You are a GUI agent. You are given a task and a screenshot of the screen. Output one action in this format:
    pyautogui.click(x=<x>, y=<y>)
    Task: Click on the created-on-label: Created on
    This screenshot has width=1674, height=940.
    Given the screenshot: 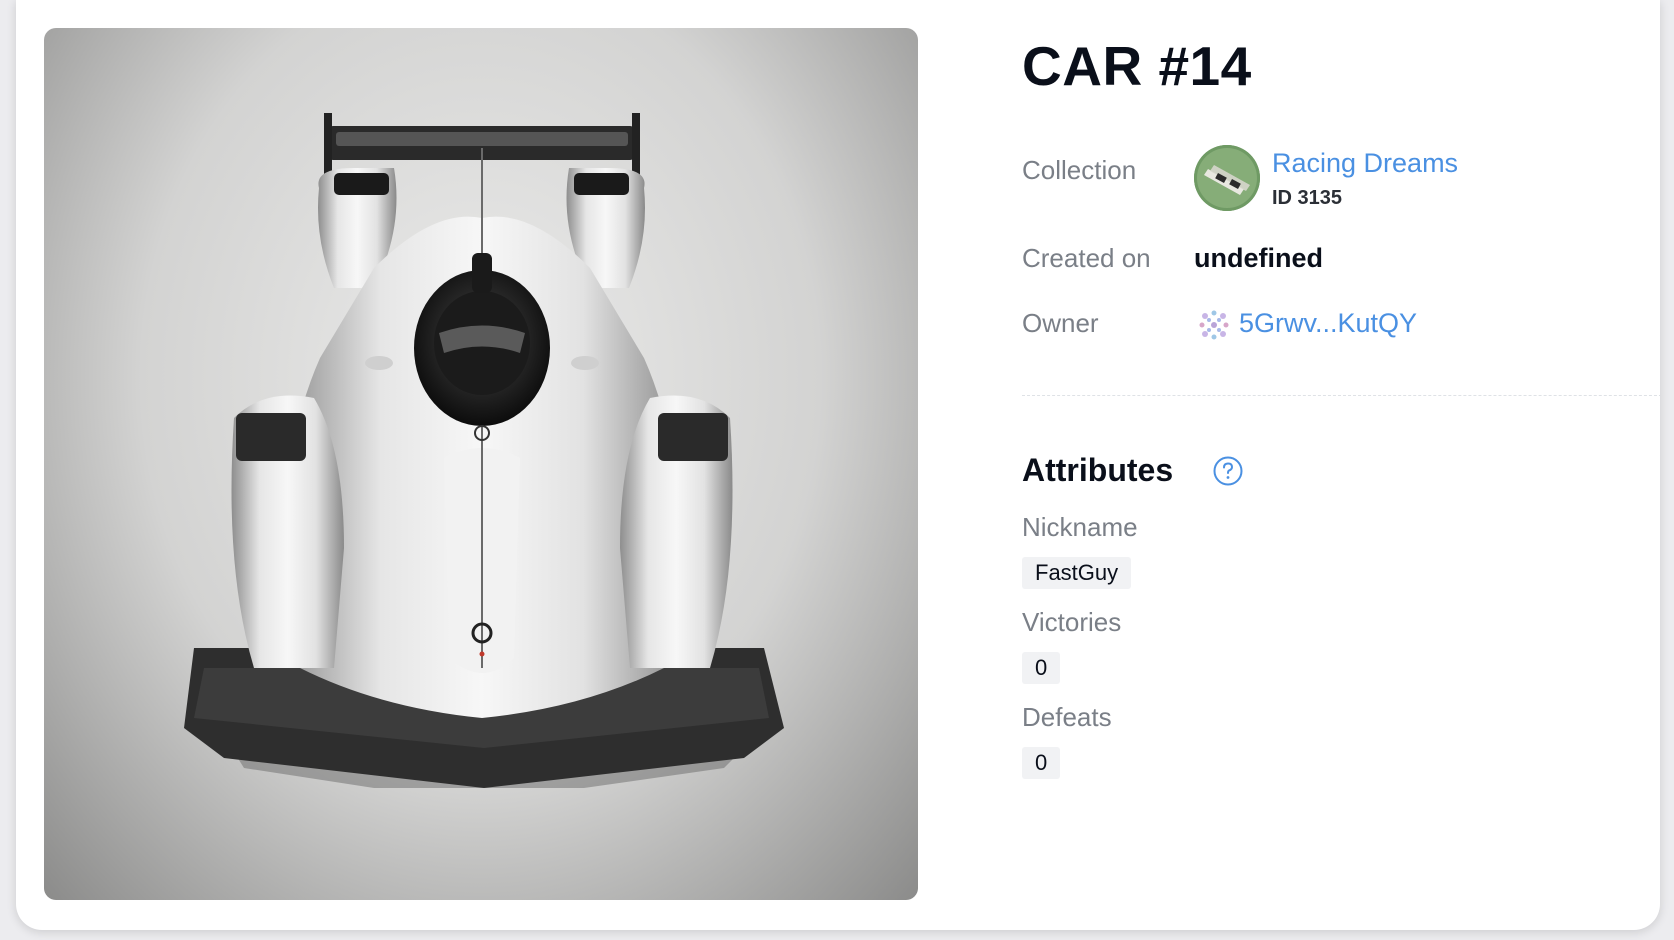 What is the action you would take?
    pyautogui.click(x=1086, y=258)
    